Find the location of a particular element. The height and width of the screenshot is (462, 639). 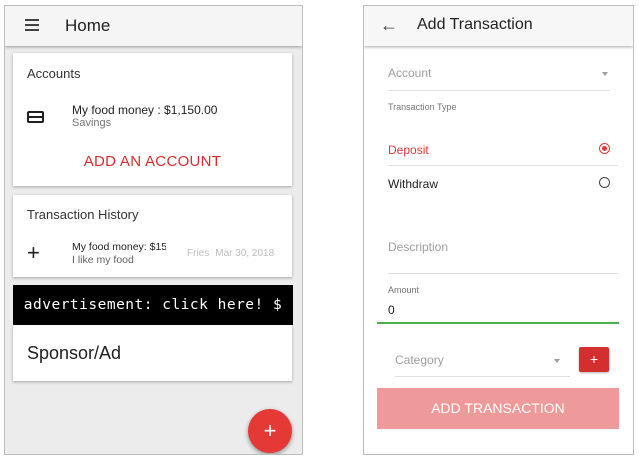

hamburger-menu-icon is located at coordinates (32, 25).